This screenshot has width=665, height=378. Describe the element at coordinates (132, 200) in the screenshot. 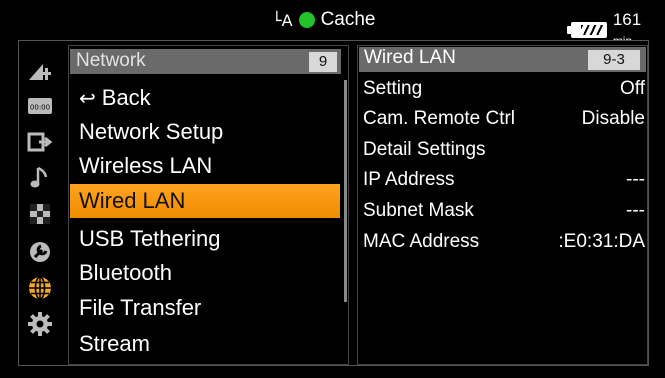

I see `menu-item-label: Wired LAN` at that location.